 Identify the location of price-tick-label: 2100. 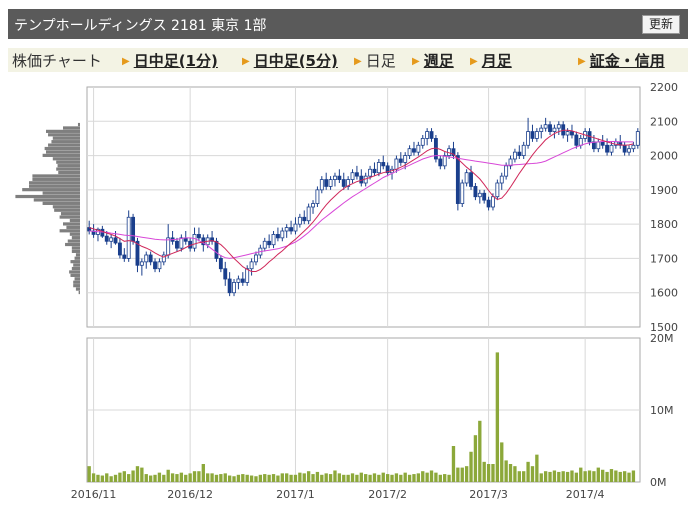
(664, 121).